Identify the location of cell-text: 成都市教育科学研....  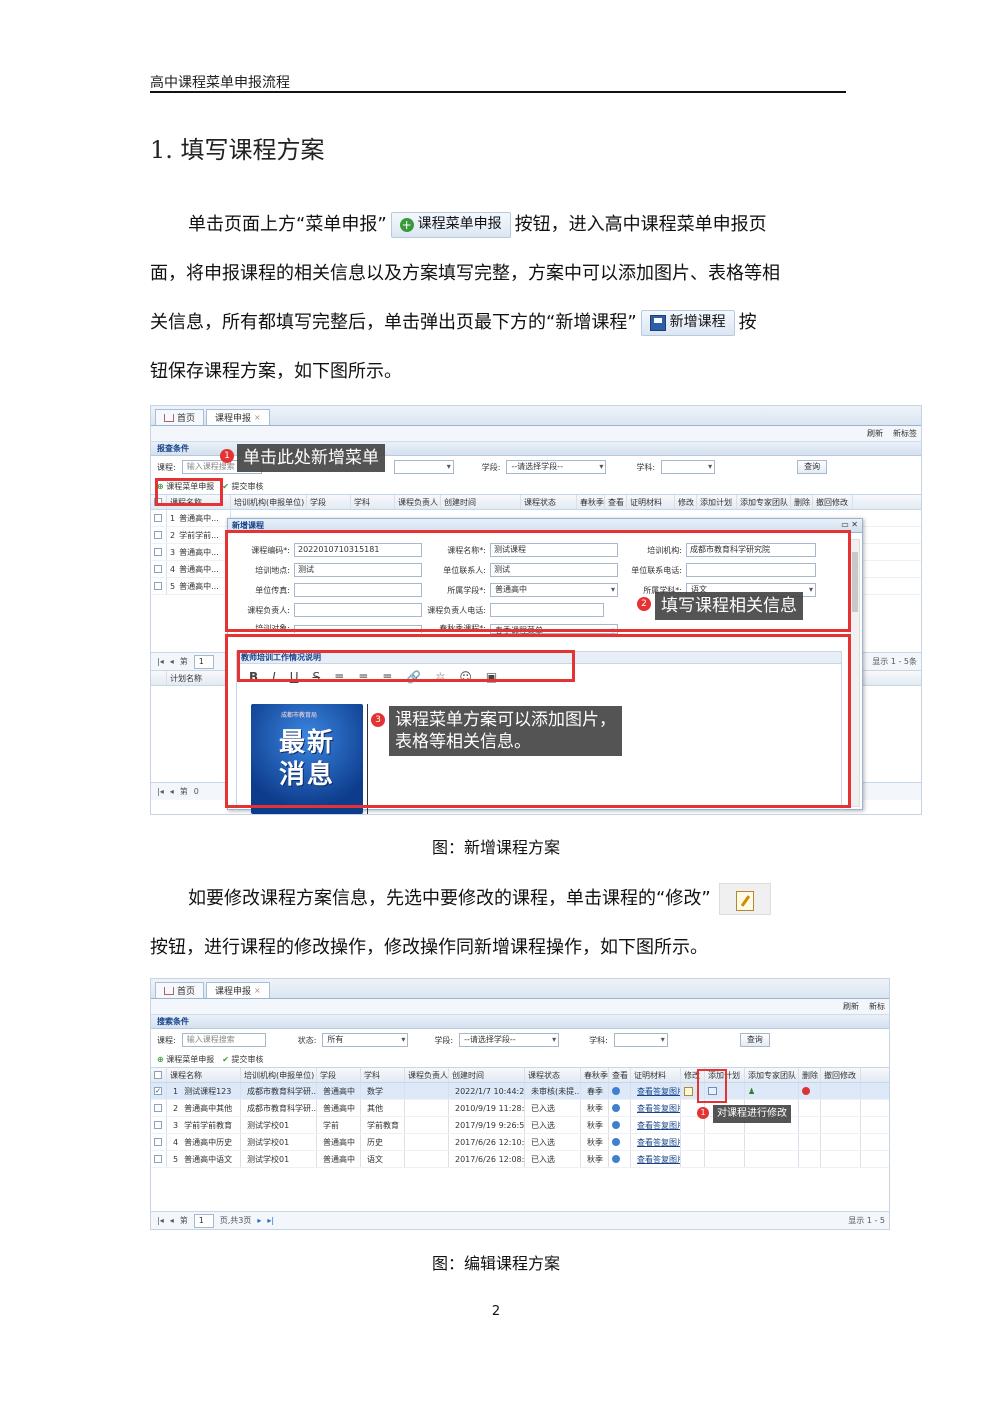
(281, 1091).